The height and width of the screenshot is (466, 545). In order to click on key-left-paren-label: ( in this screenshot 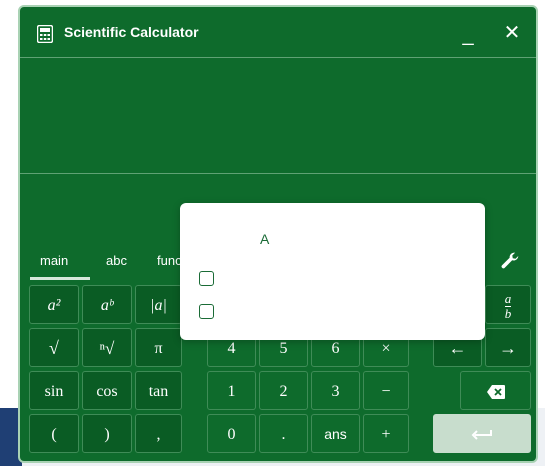, I will do `click(54, 434)`.